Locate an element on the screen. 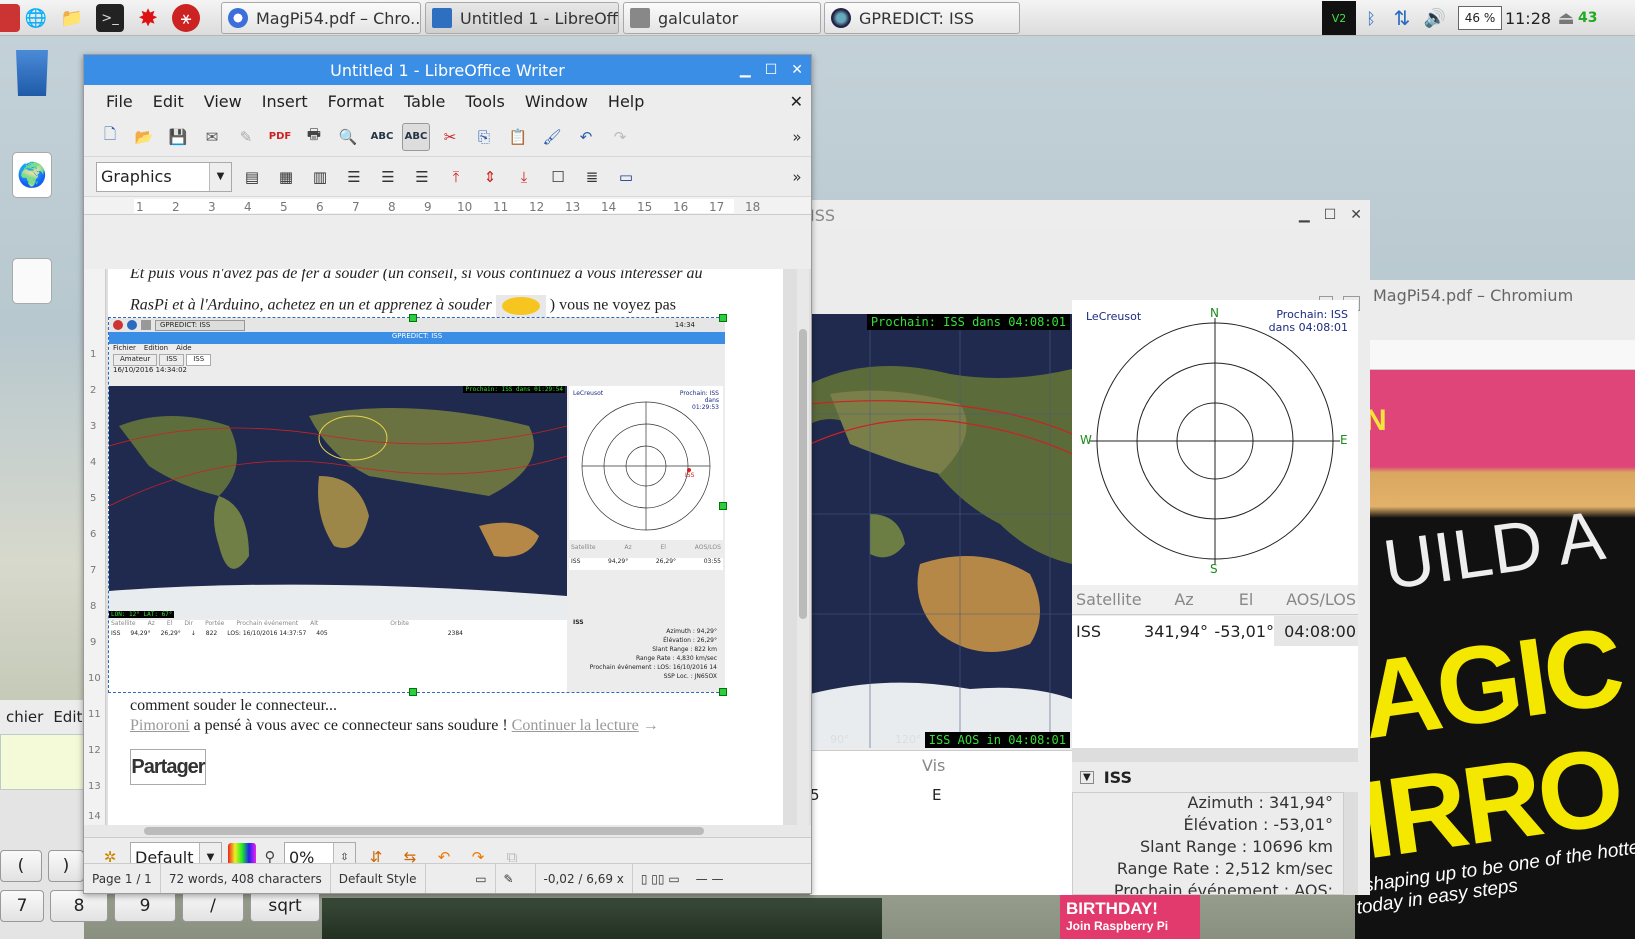  task-galculator: galculator is located at coordinates (722, 18).